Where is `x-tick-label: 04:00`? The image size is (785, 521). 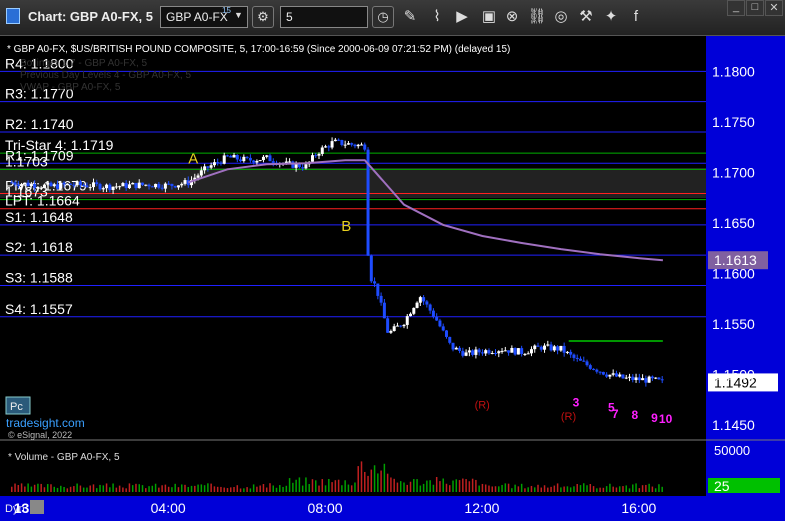 x-tick-label: 04:00 is located at coordinates (168, 508).